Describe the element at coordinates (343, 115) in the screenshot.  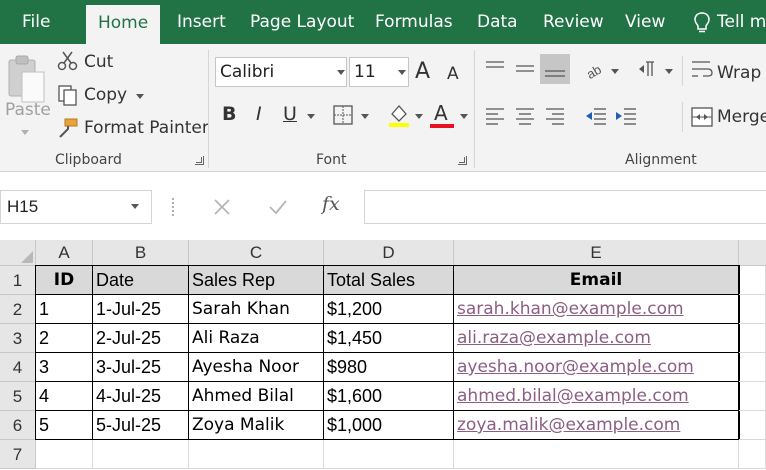
I see `borders-icon` at that location.